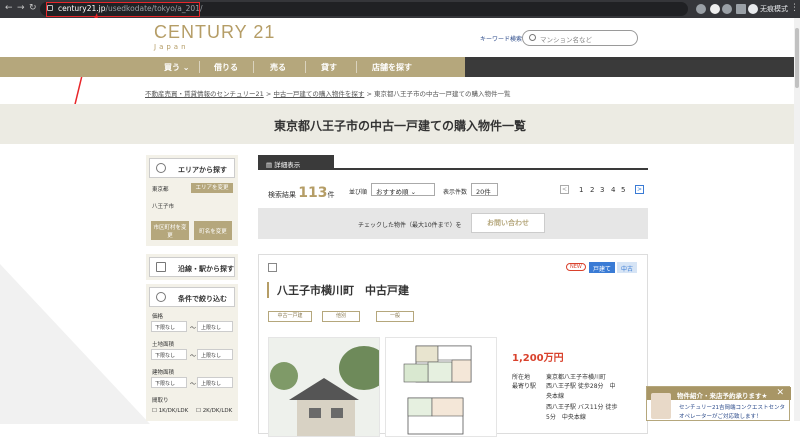 This screenshot has width=800, height=437. Describe the element at coordinates (508, 223) in the screenshot. I see `inquiry-button: お問い合わせ` at that location.